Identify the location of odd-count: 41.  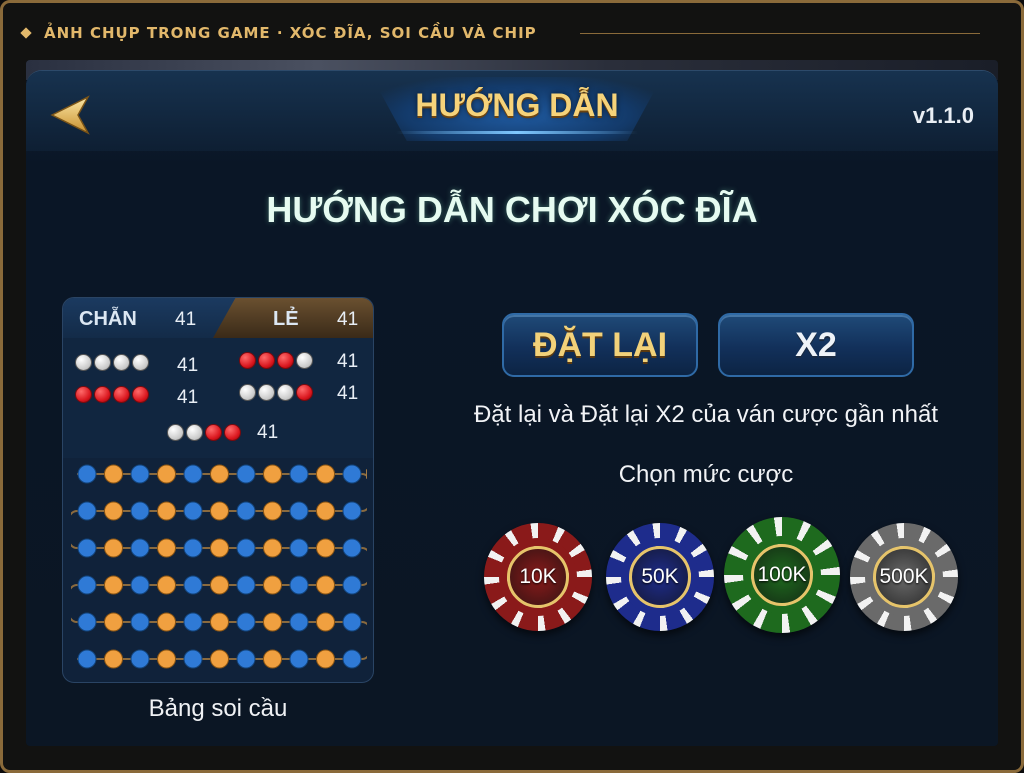
(348, 319).